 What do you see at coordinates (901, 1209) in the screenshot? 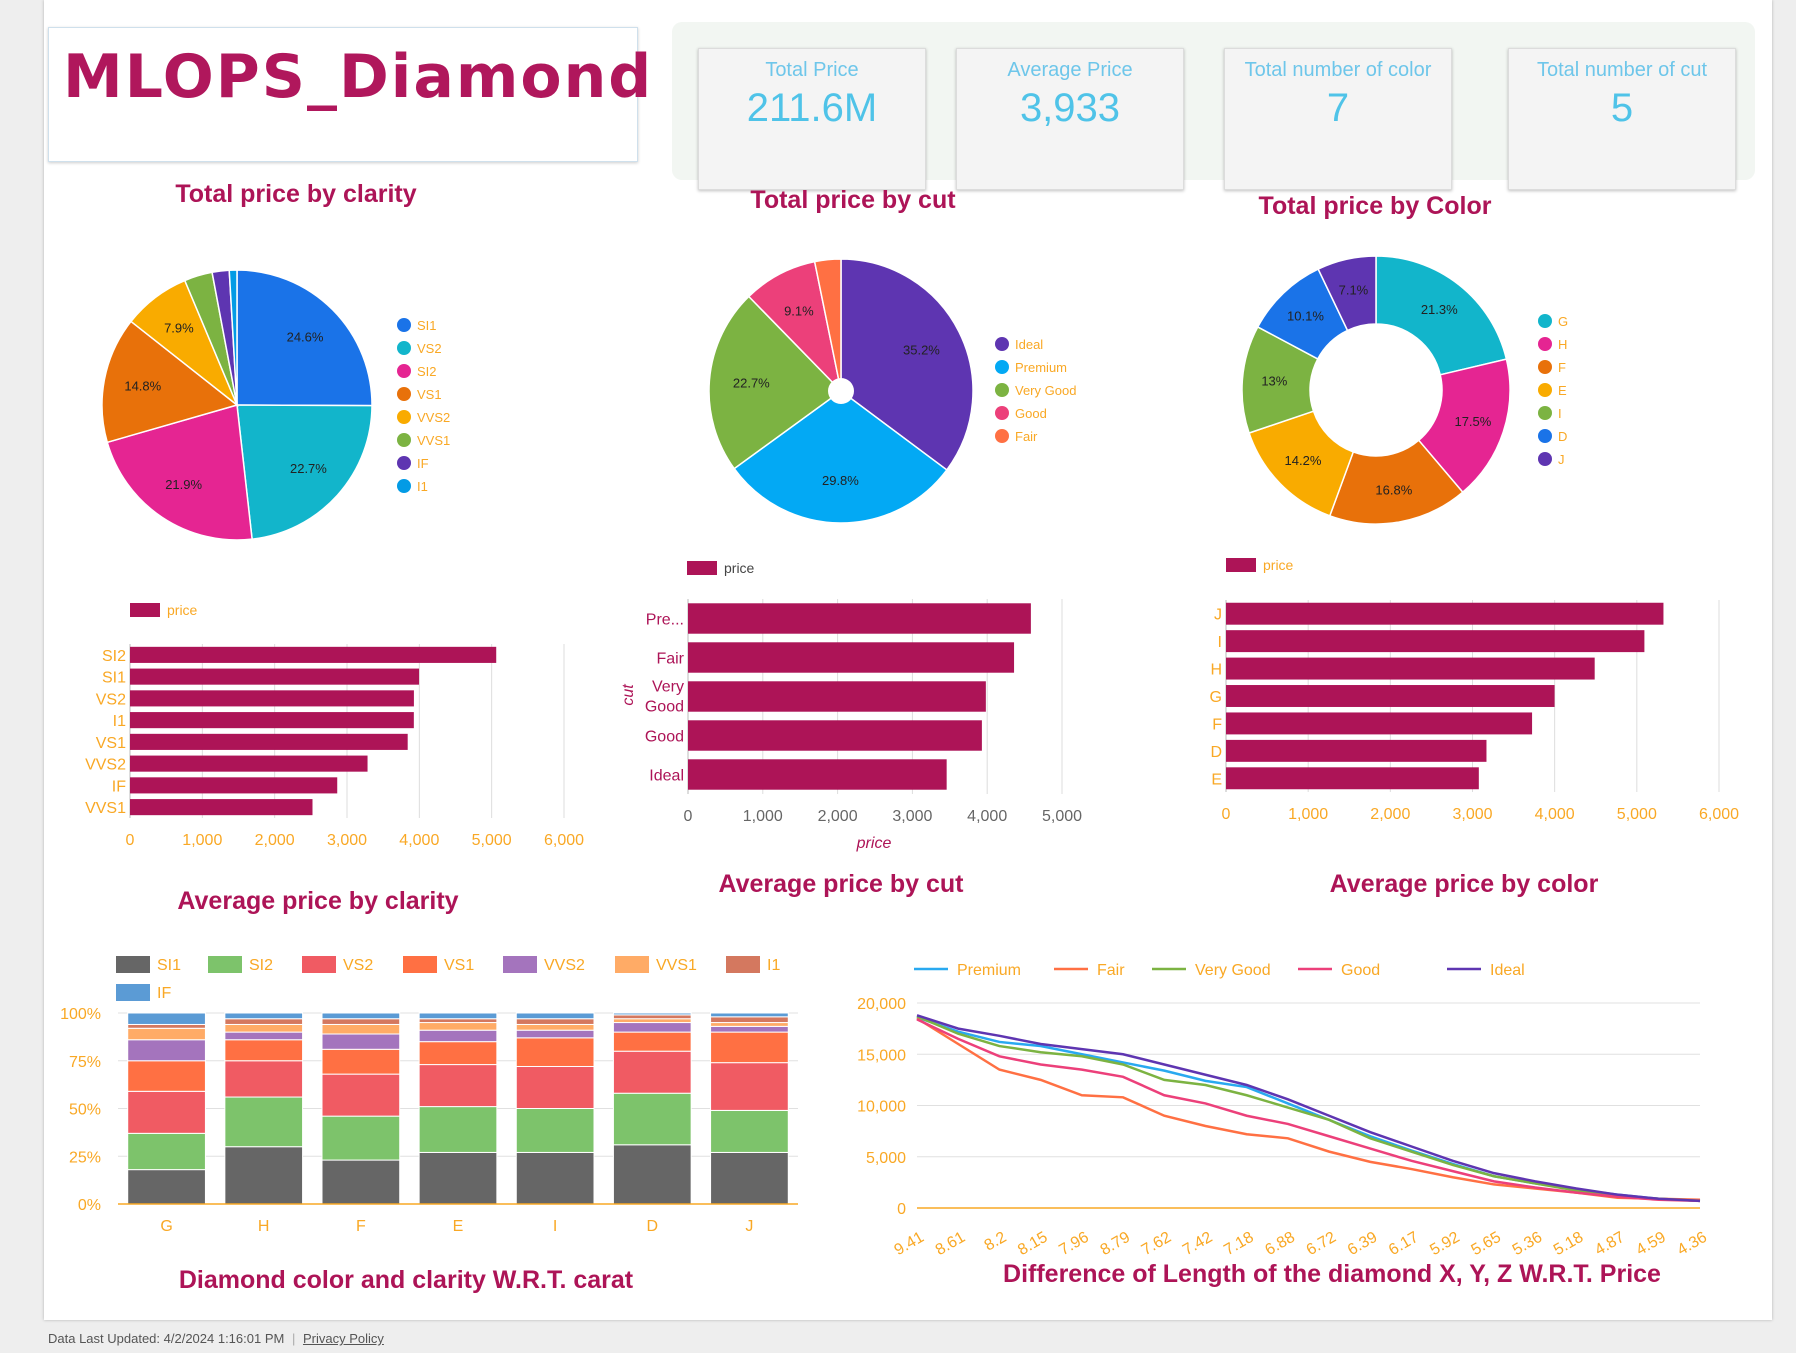
I see `line-y-tick: 0` at bounding box center [901, 1209].